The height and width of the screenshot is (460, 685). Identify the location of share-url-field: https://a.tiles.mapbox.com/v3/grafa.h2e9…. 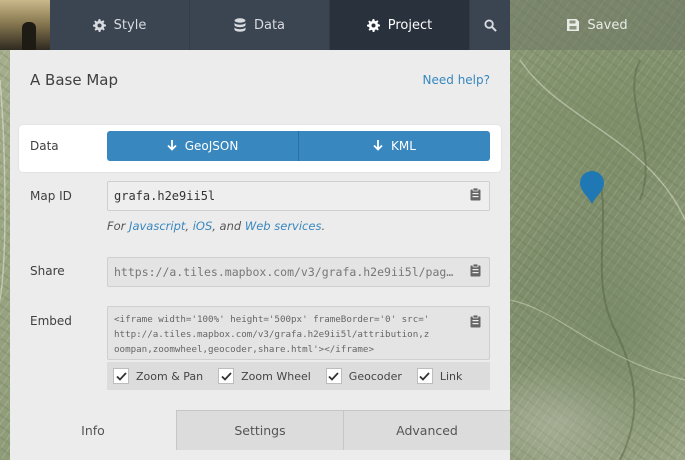
(298, 272).